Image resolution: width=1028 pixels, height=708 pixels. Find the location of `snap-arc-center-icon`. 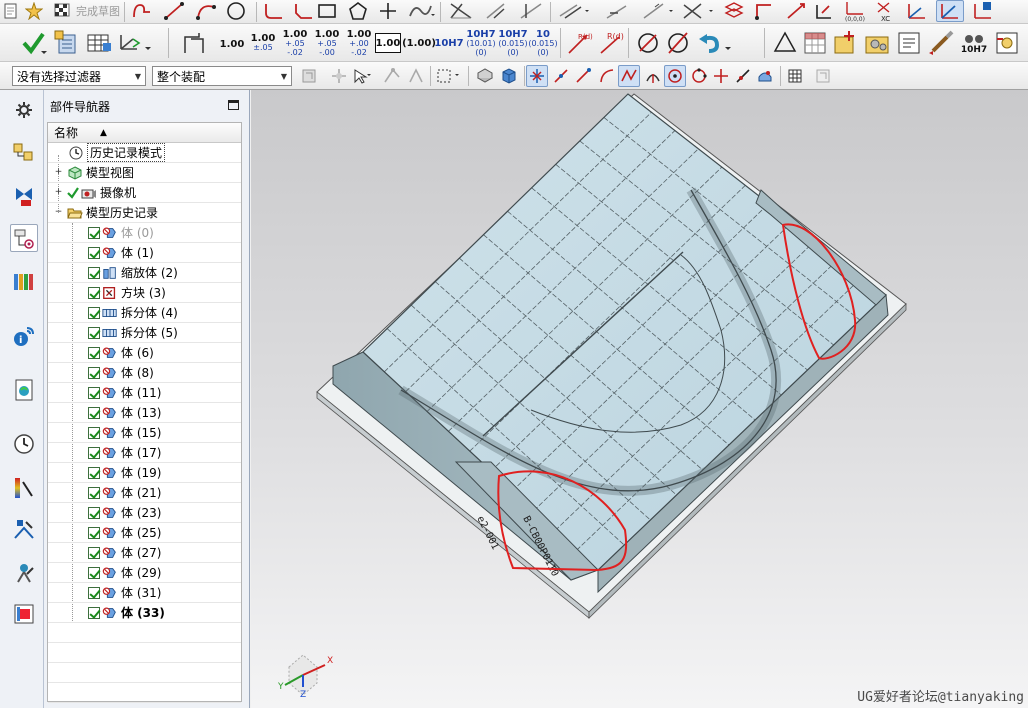

snap-arc-center-icon is located at coordinates (653, 76).